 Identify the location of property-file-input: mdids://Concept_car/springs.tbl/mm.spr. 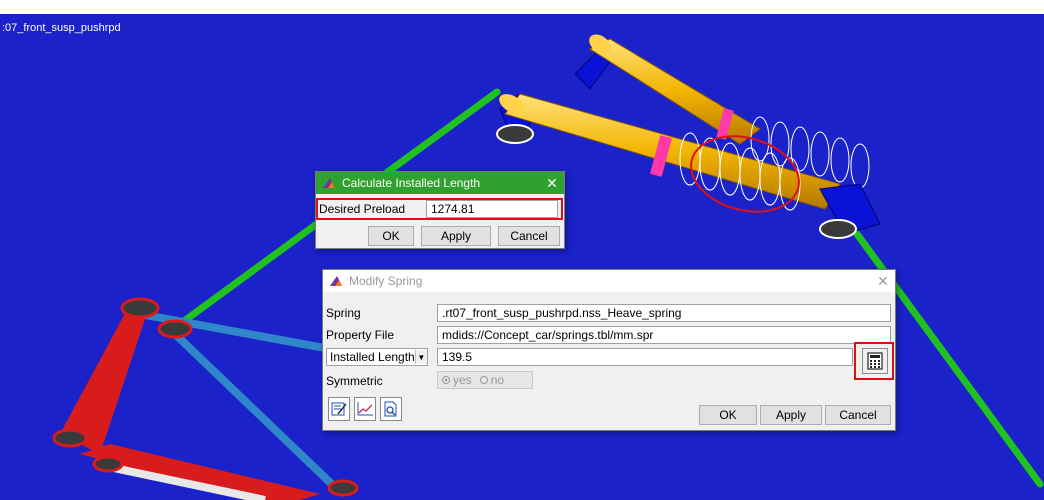
(664, 335).